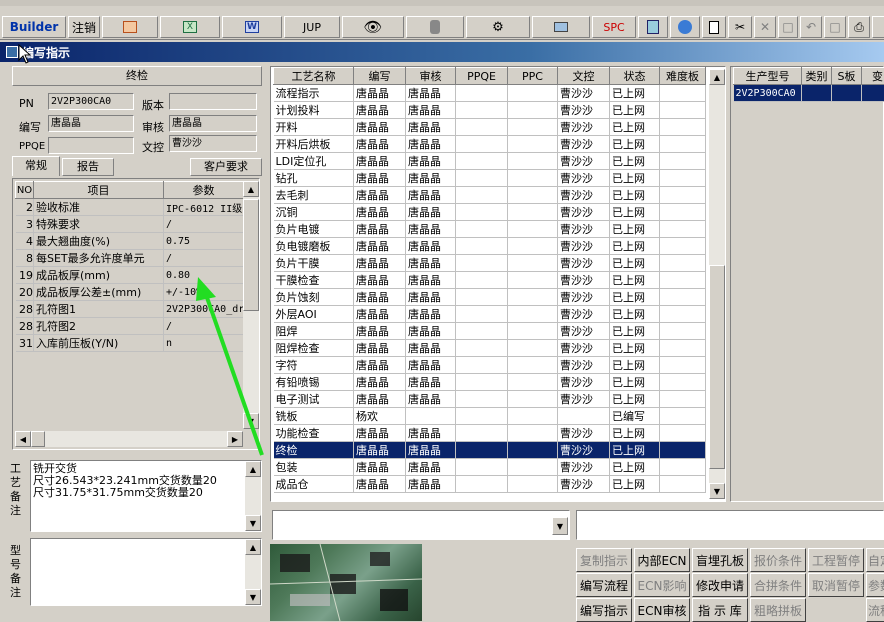 The height and width of the screenshot is (622, 884). Describe the element at coordinates (859, 27) in the screenshot. I see `print-icon: ⎙` at that location.